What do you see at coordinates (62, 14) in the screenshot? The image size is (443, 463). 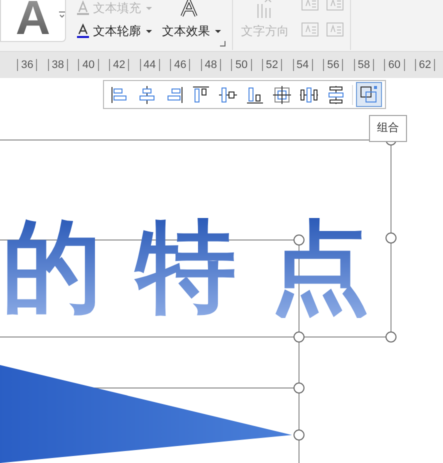 I see `more-icon` at bounding box center [62, 14].